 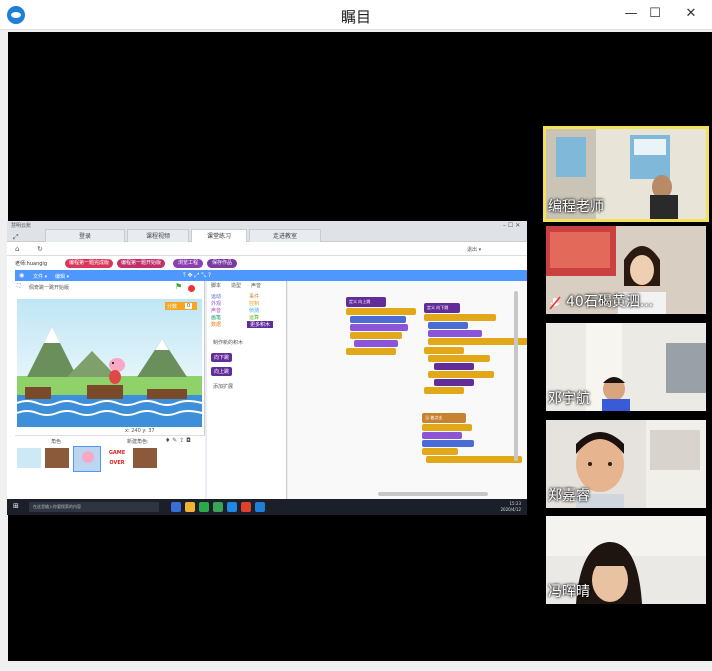 What do you see at coordinates (442, 308) in the screenshot?
I see `hat-define-jump-down: 定义 向下跳` at bounding box center [442, 308].